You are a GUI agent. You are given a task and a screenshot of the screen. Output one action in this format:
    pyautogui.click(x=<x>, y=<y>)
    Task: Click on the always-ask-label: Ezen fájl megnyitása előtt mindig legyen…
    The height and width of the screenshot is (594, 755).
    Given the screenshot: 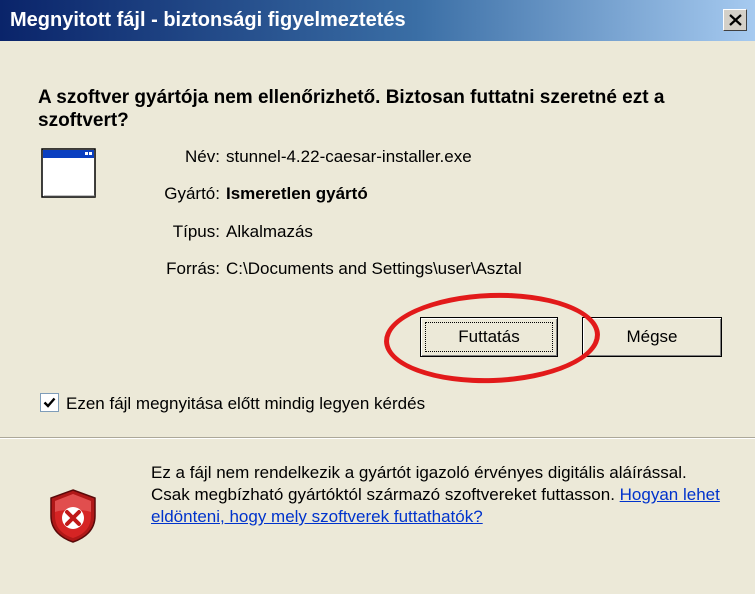 What is the action you would take?
    pyautogui.click(x=245, y=404)
    